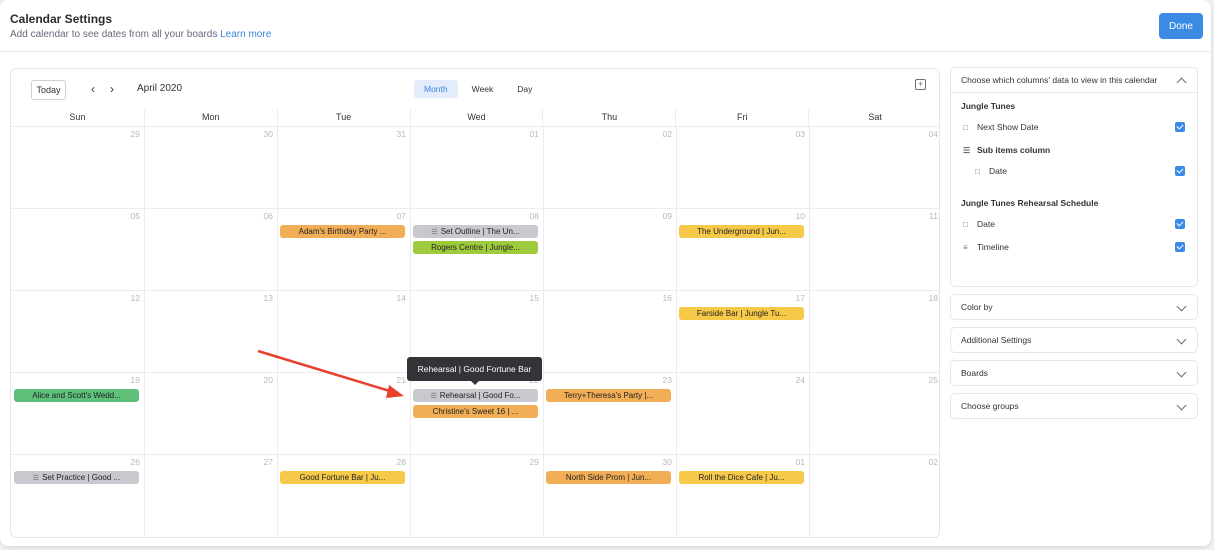 The height and width of the screenshot is (550, 1214). I want to click on weekday-label: Fri, so click(741, 117).